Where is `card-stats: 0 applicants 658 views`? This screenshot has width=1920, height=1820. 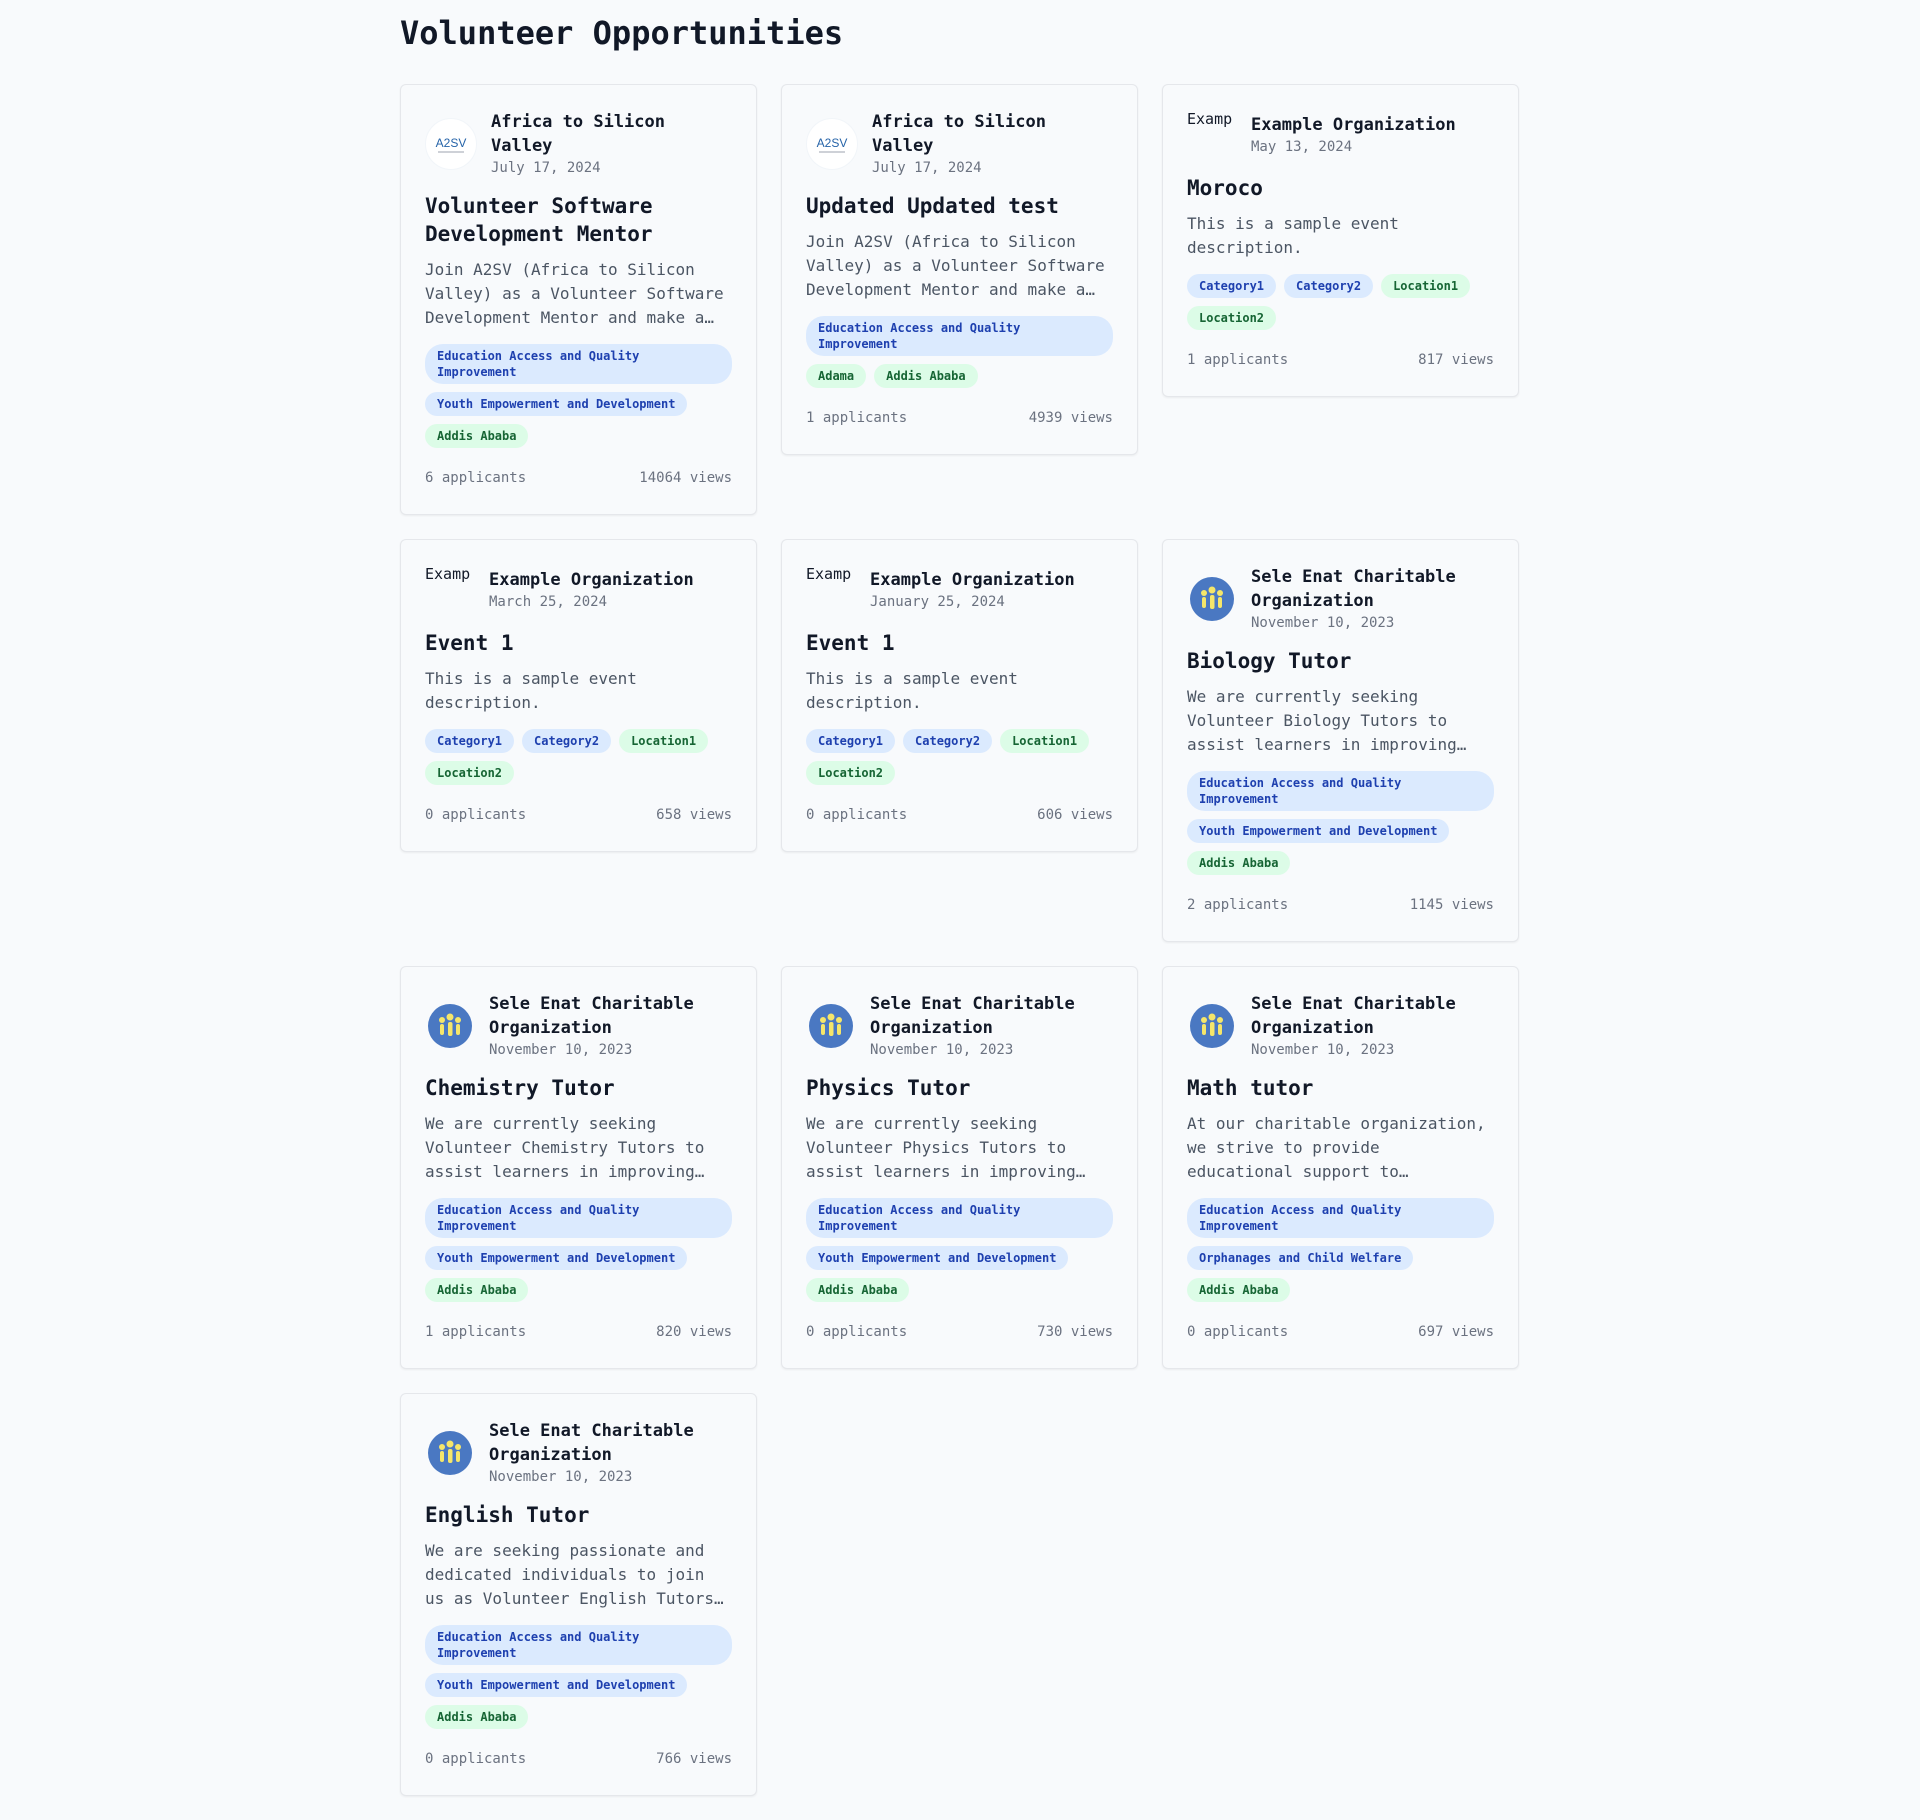
card-stats: 0 applicants 658 views is located at coordinates (578, 815).